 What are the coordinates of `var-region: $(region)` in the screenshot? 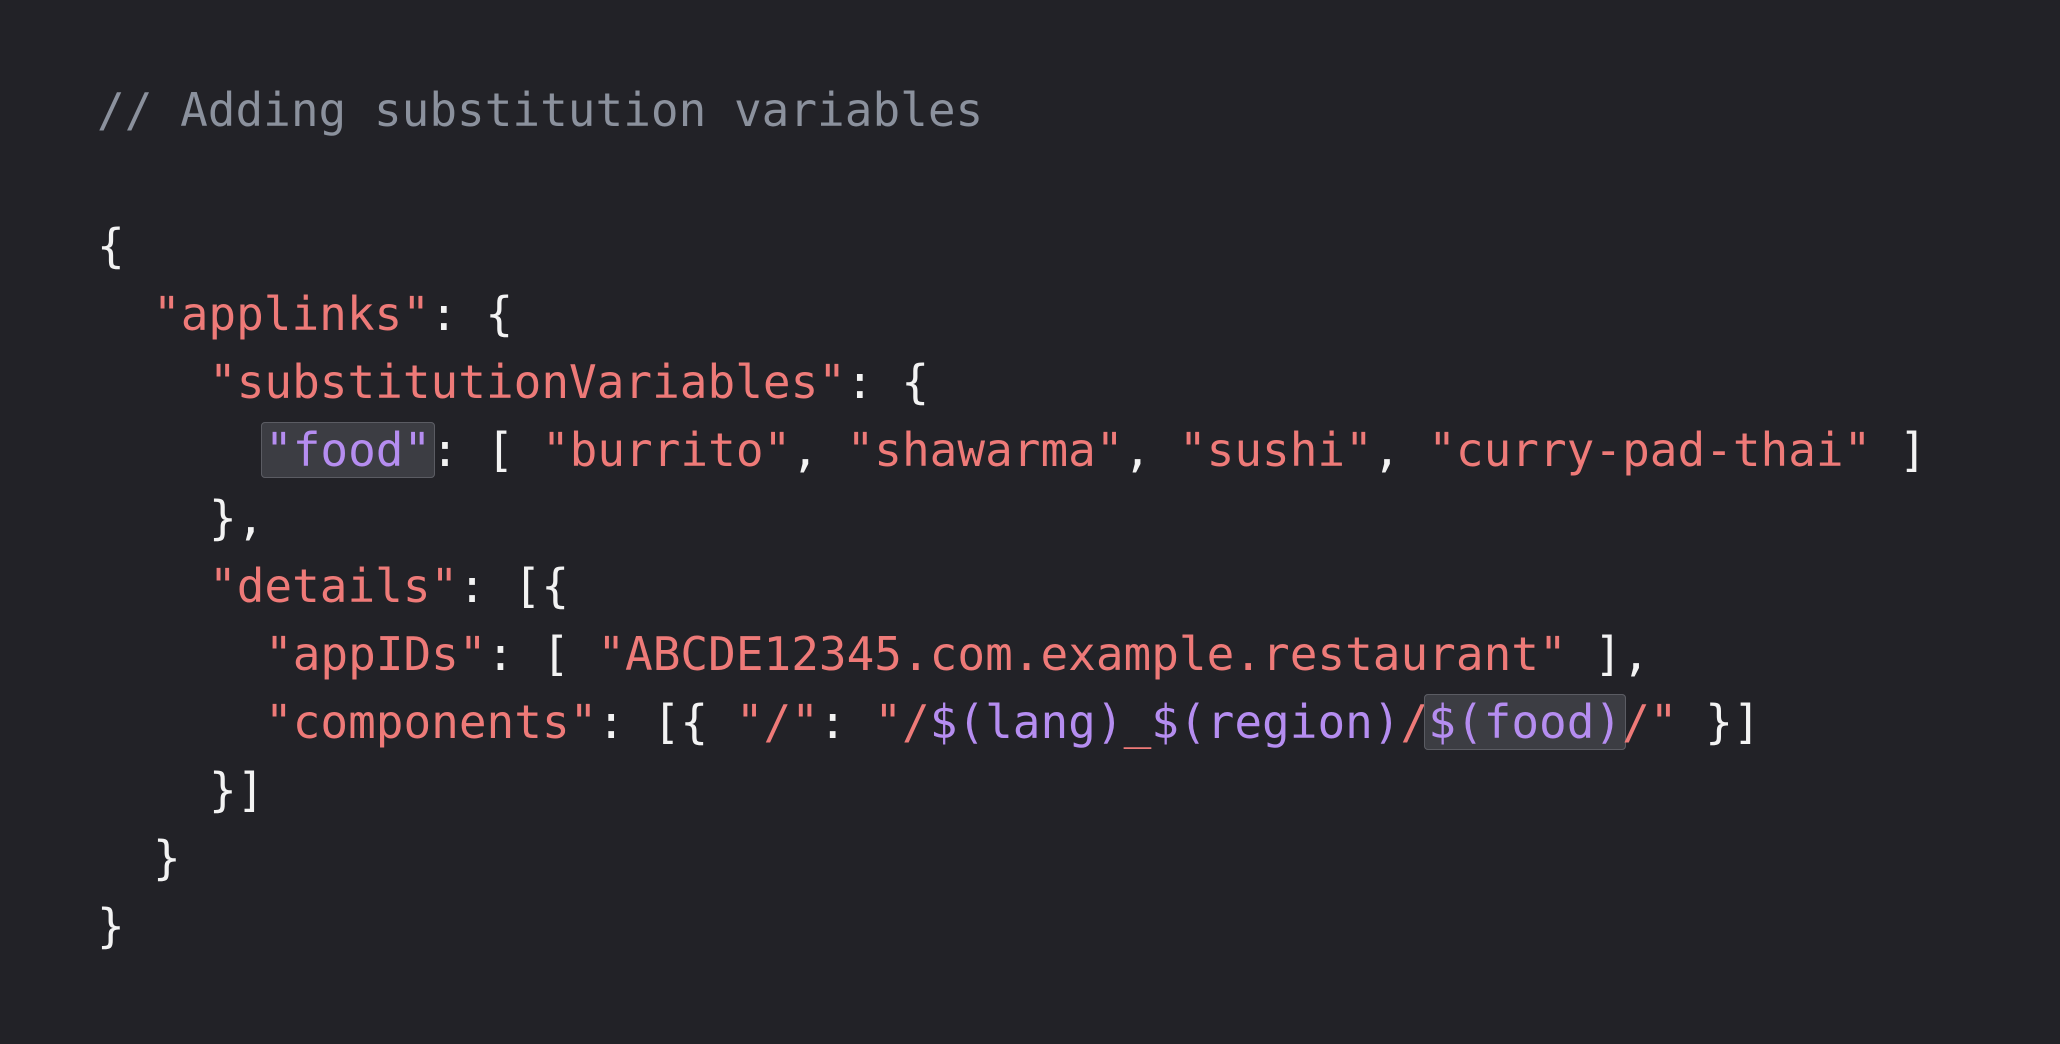 It's located at (1276, 722).